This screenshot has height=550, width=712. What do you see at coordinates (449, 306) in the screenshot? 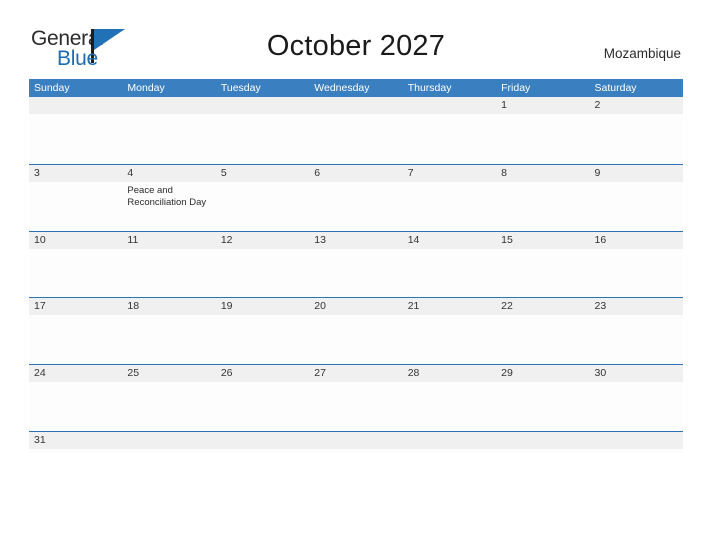
I see `day-number: 21` at bounding box center [449, 306].